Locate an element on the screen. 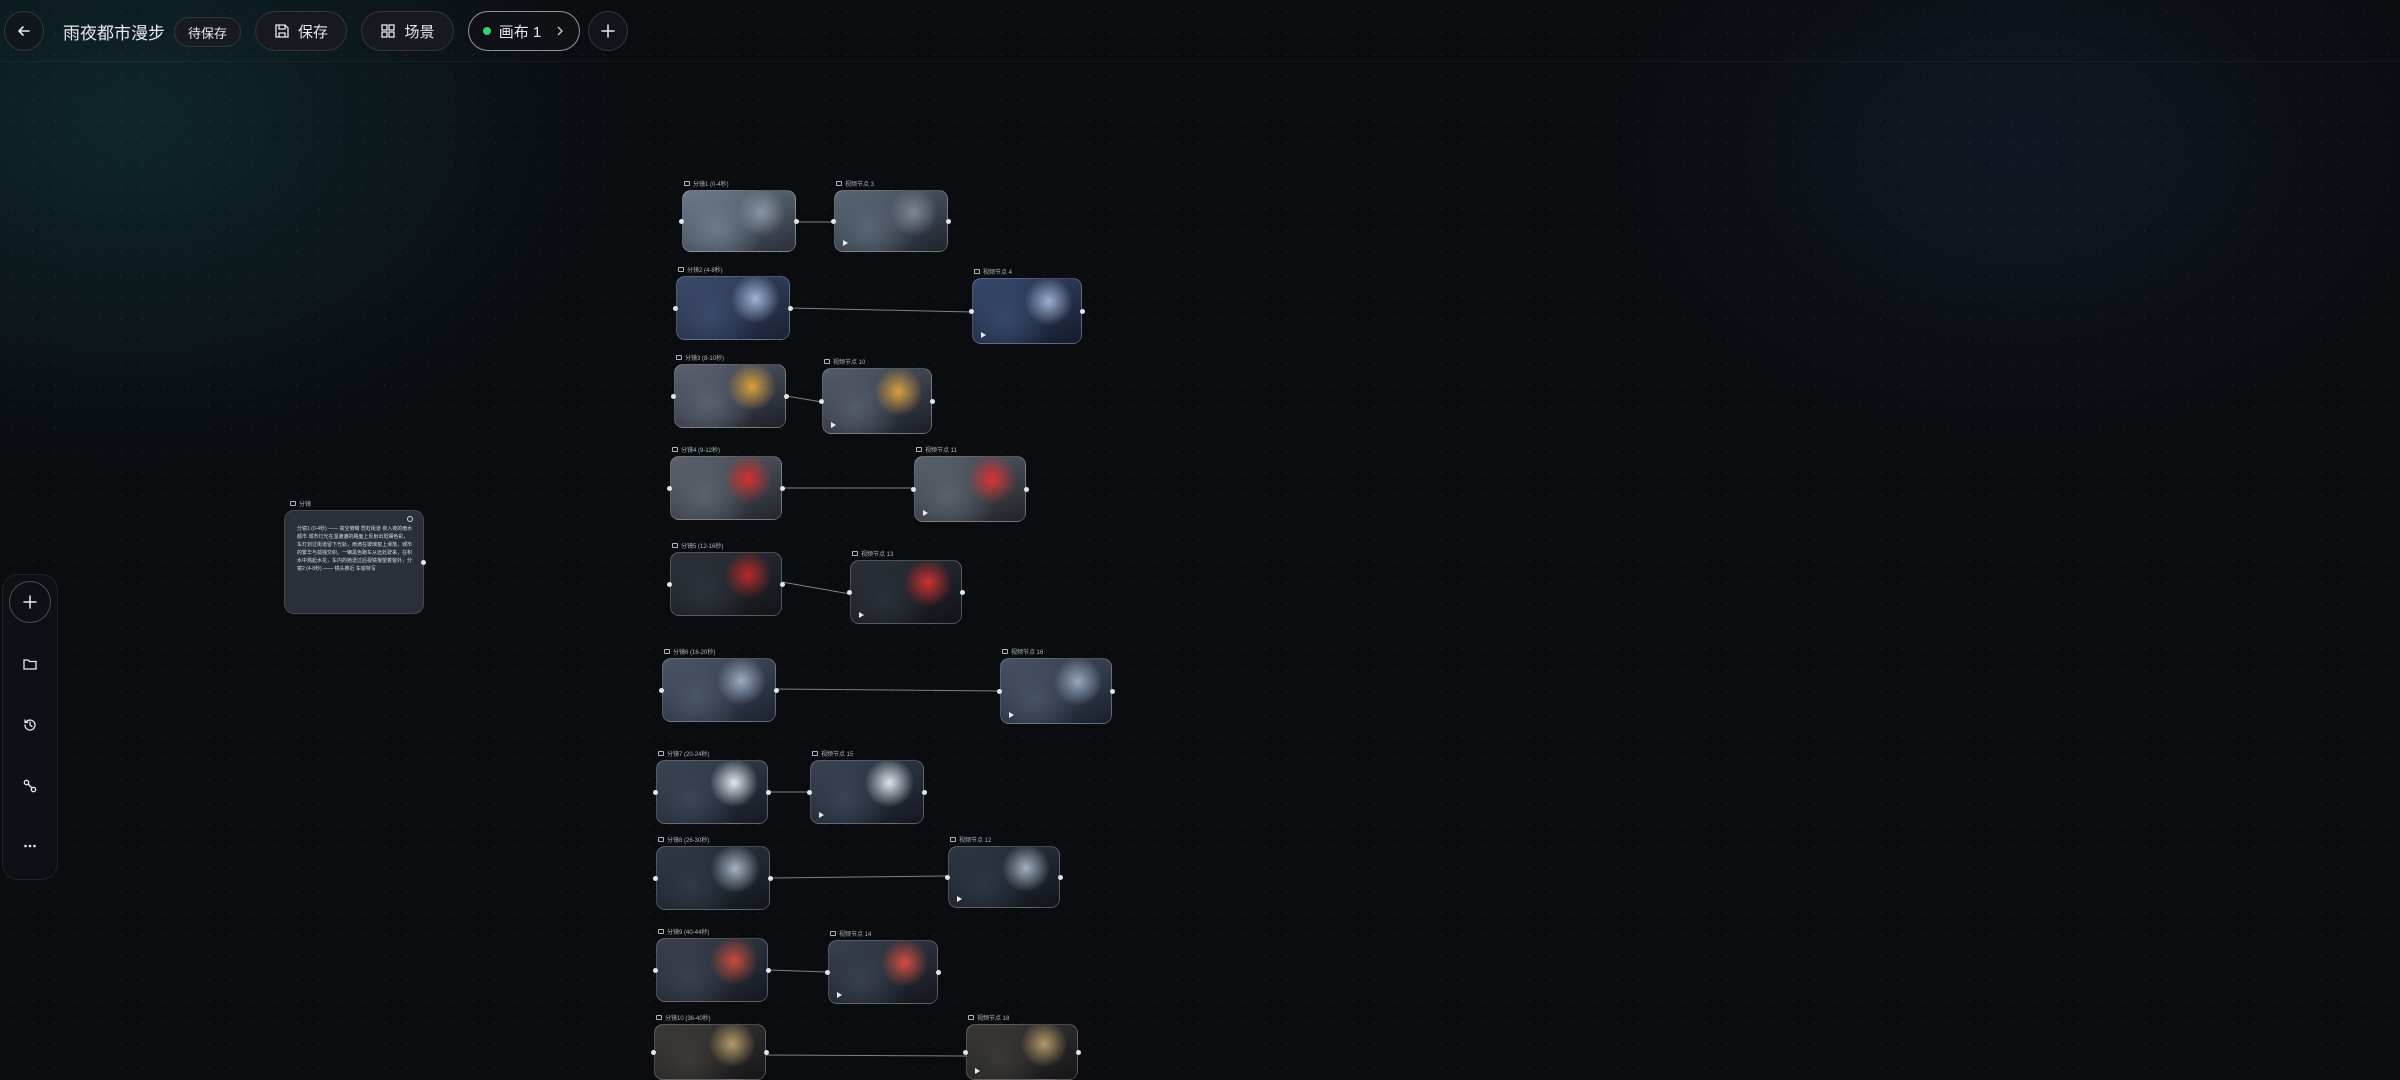  expand-icon is located at coordinates (410, 519).